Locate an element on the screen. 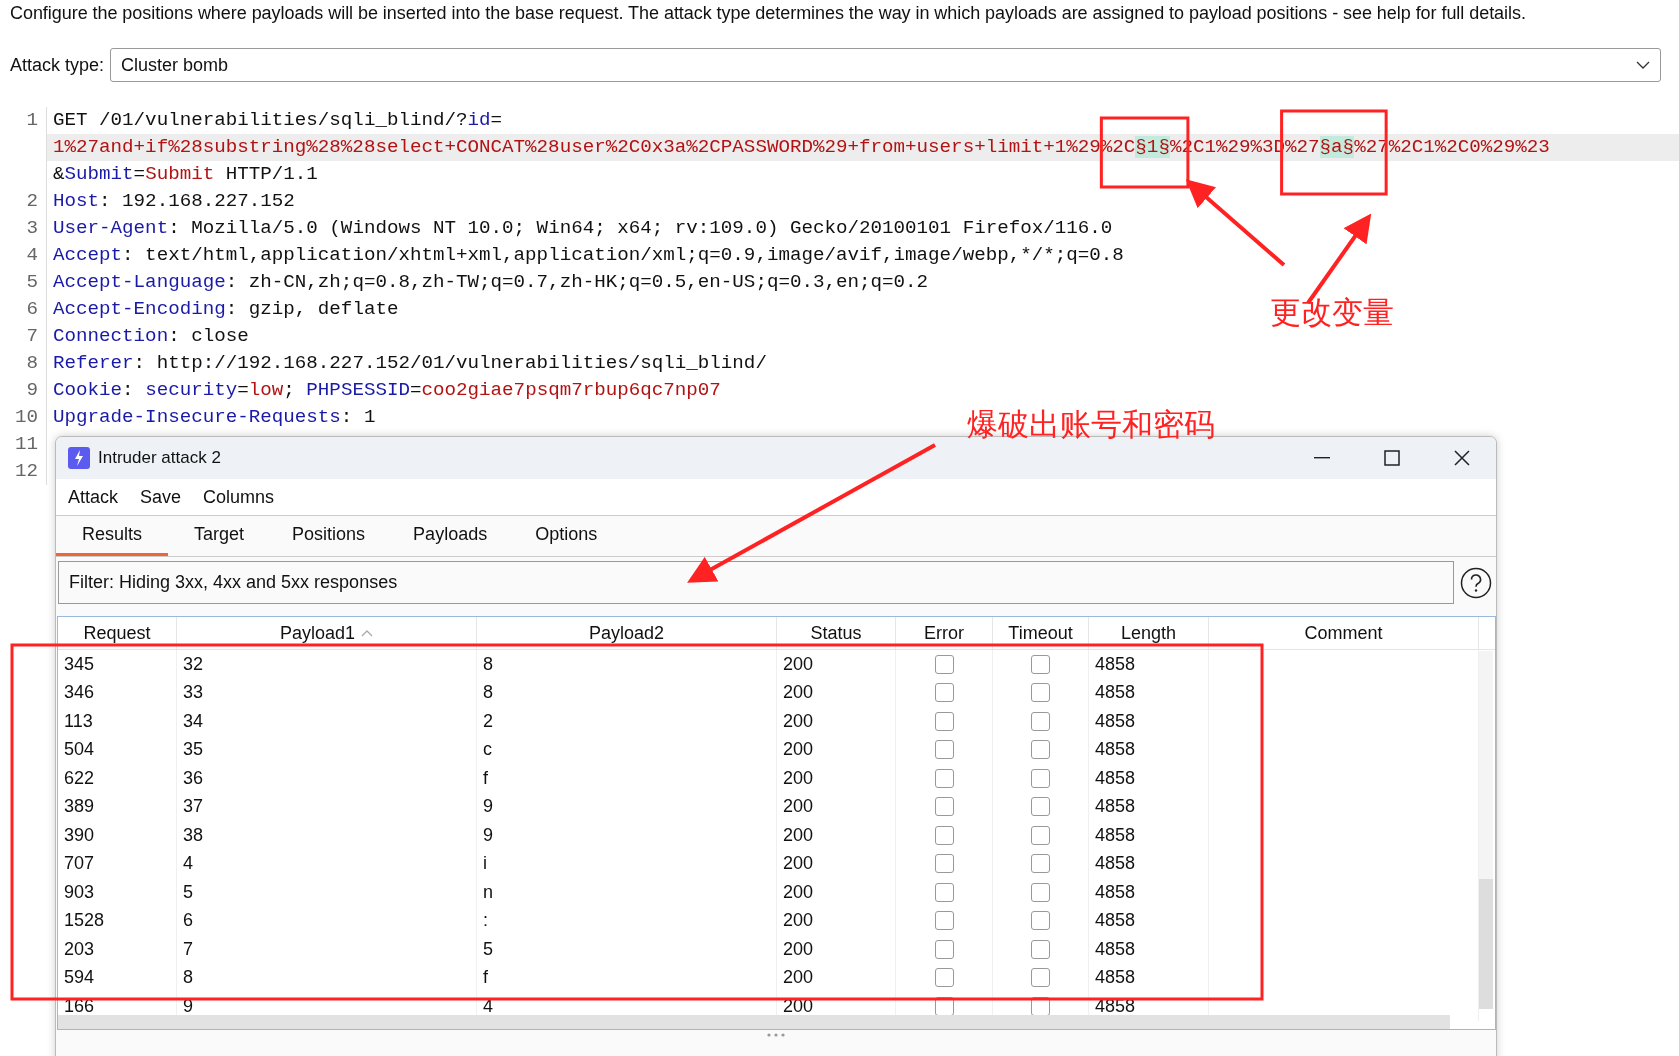 This screenshot has width=1679, height=1056. table-cell: 113 is located at coordinates (117, 721).